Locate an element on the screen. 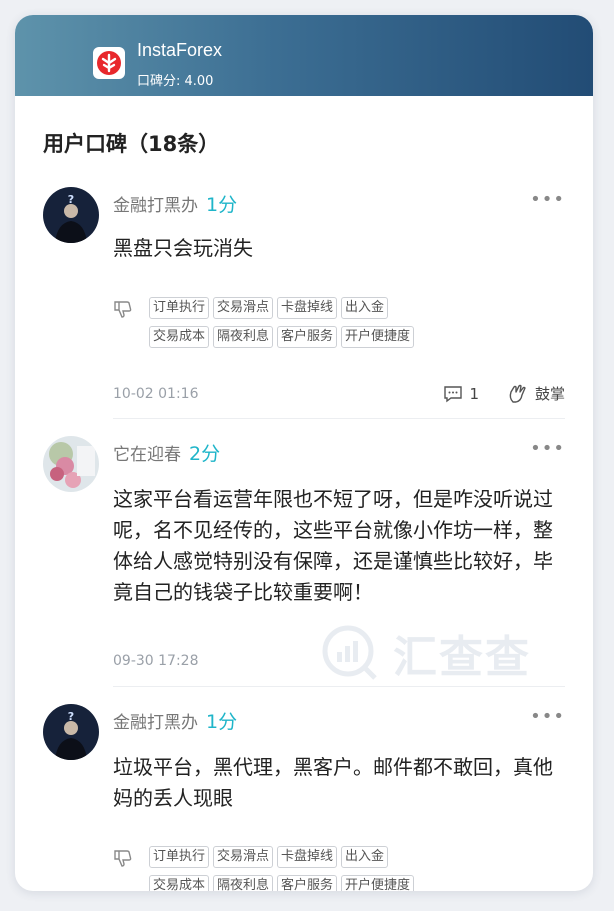 The width and height of the screenshot is (614, 911). avatar is located at coordinates (71, 464).